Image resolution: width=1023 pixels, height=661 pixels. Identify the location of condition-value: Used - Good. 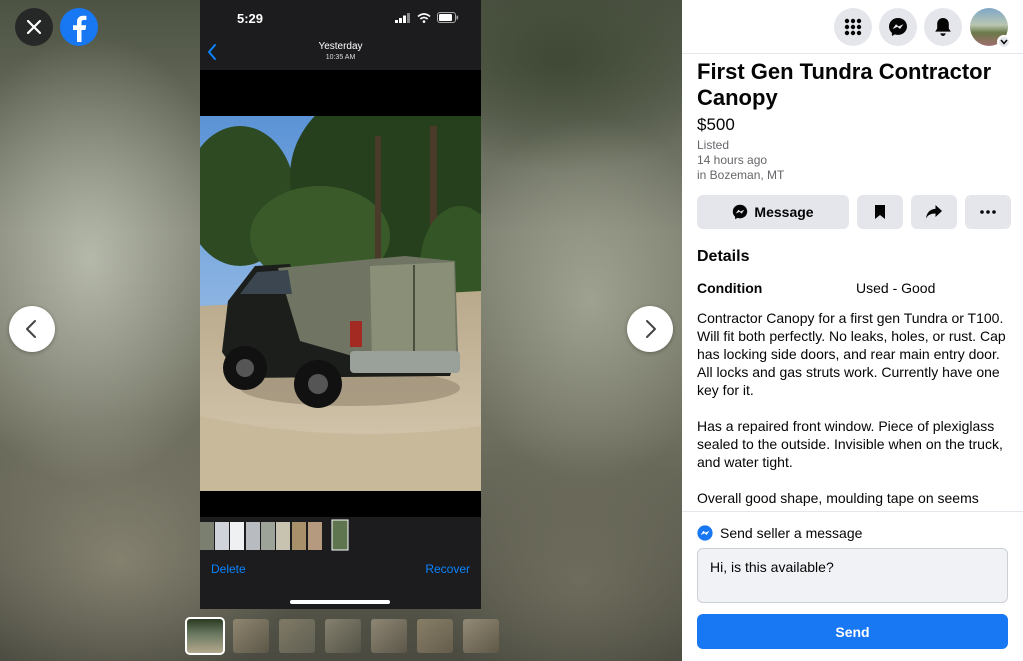
(896, 288).